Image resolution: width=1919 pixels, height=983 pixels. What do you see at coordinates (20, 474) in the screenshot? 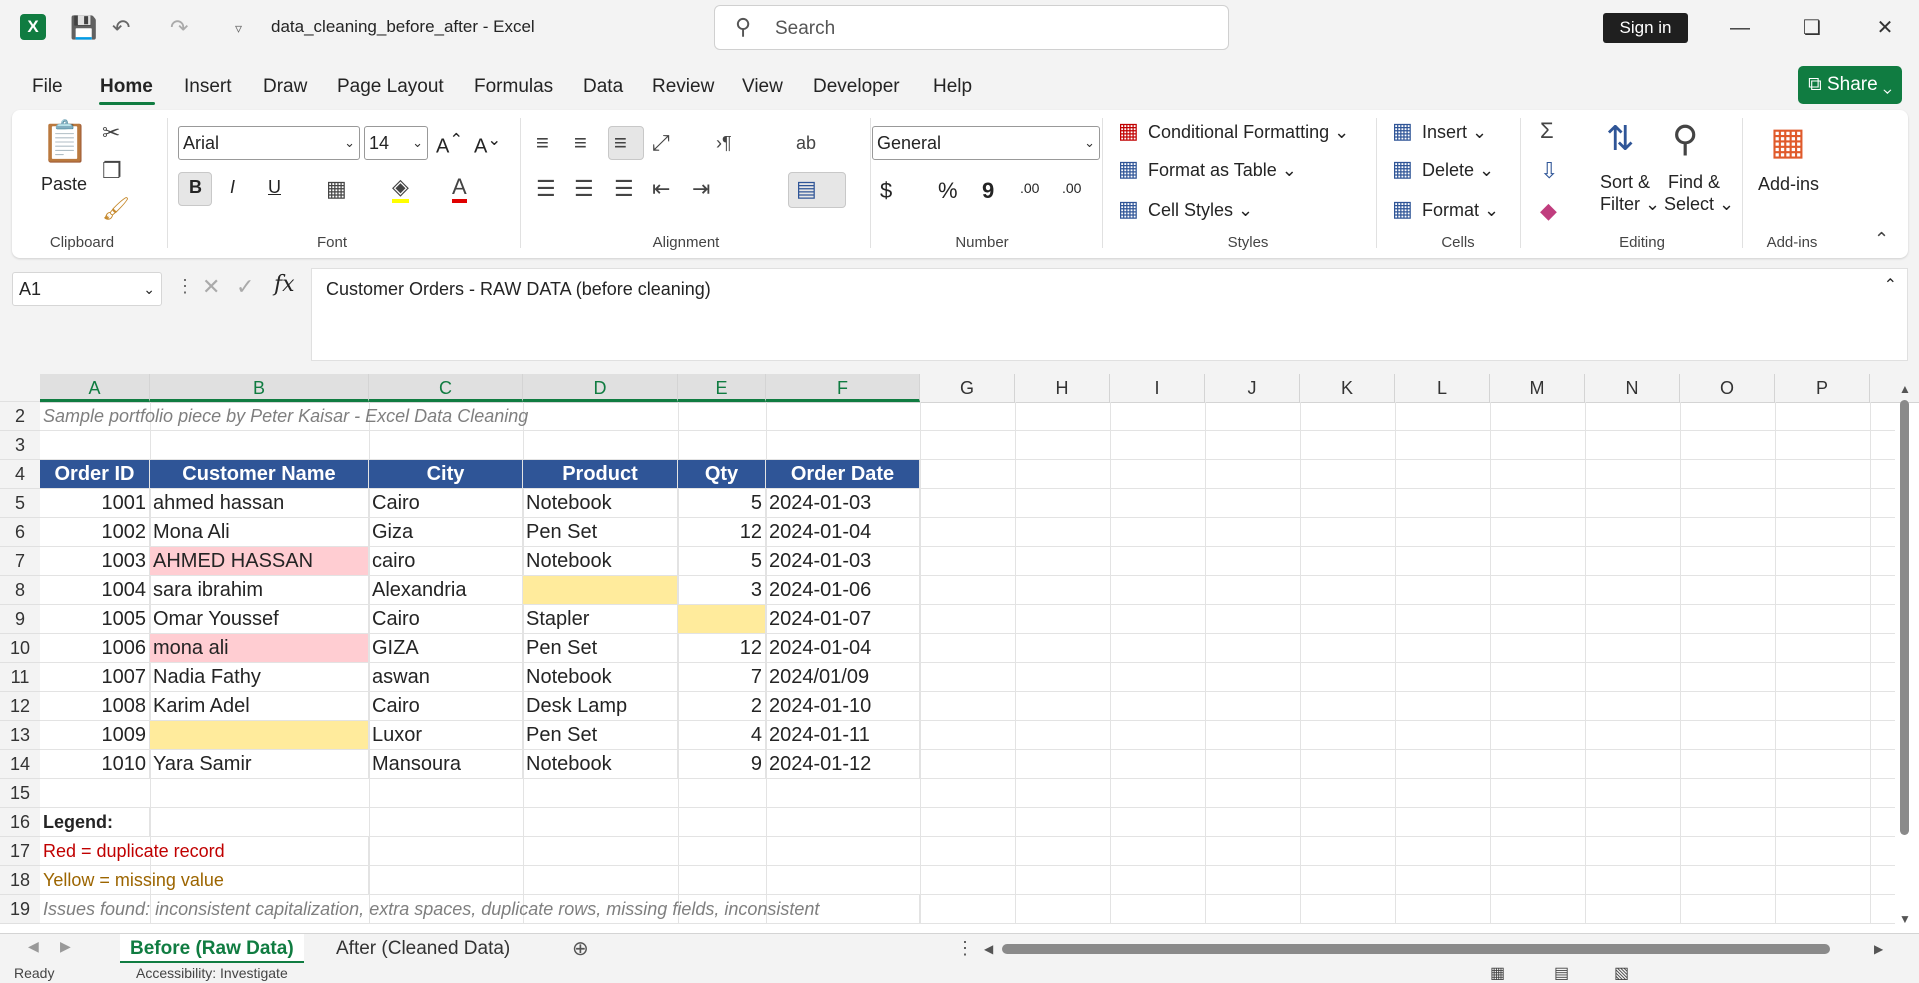
I see `row-header-4: 4` at bounding box center [20, 474].